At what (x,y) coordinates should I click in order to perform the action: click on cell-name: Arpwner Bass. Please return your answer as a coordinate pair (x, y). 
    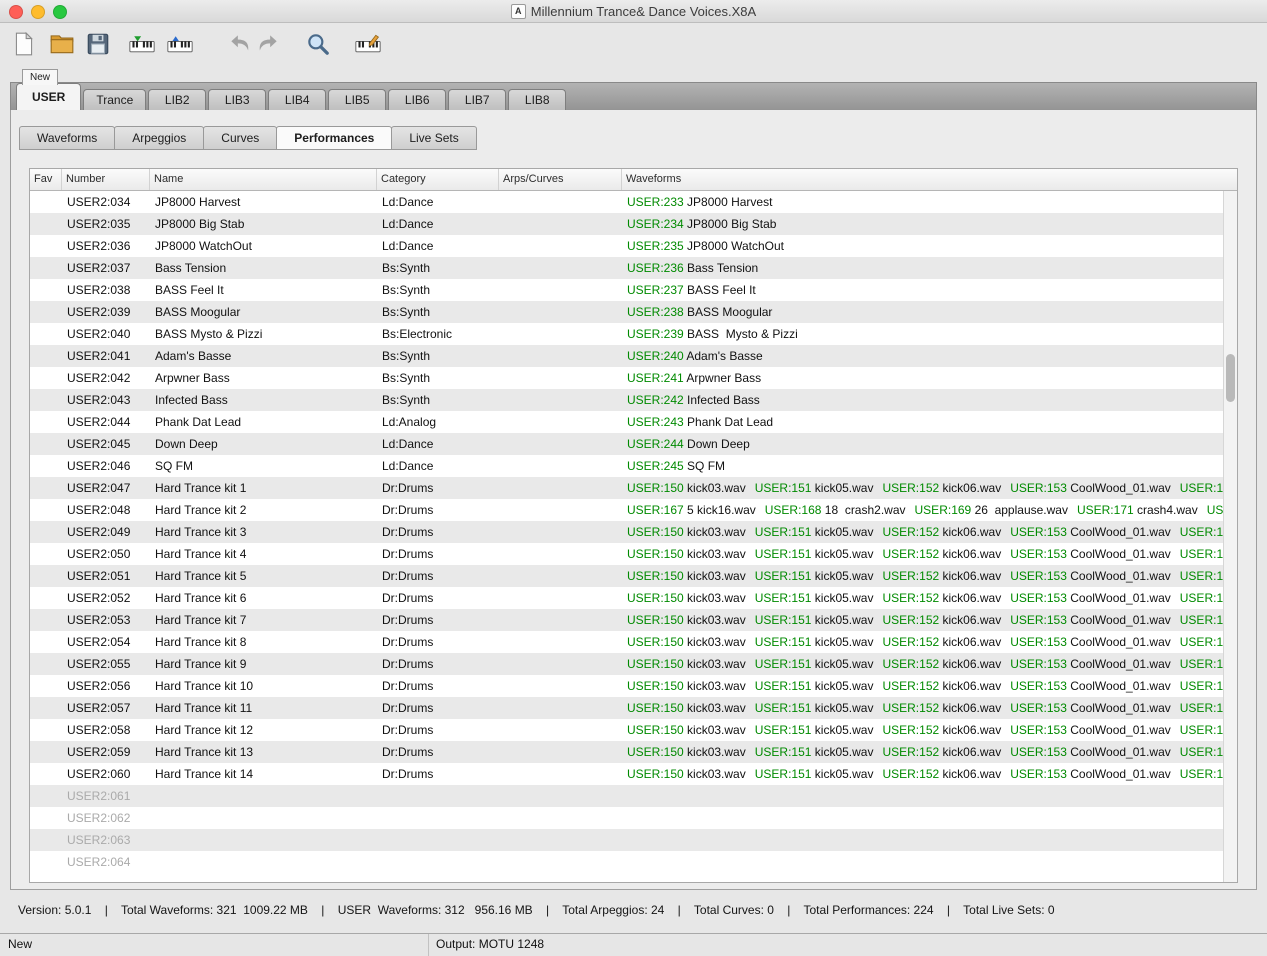
    Looking at the image, I should click on (192, 378).